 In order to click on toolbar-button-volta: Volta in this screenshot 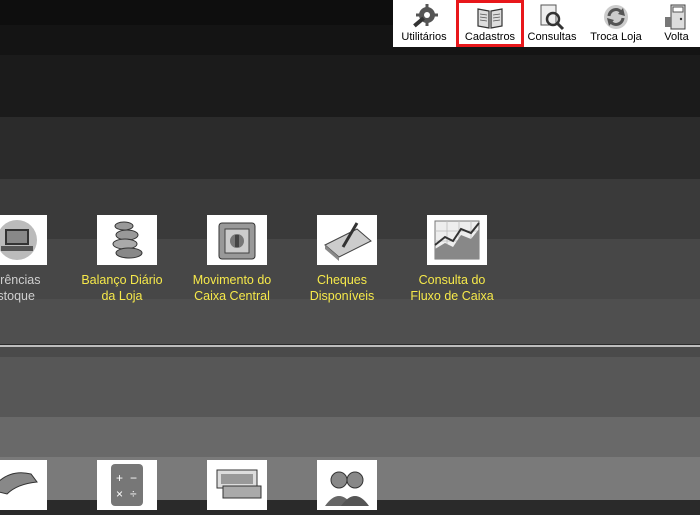, I will do `click(676, 23)`.